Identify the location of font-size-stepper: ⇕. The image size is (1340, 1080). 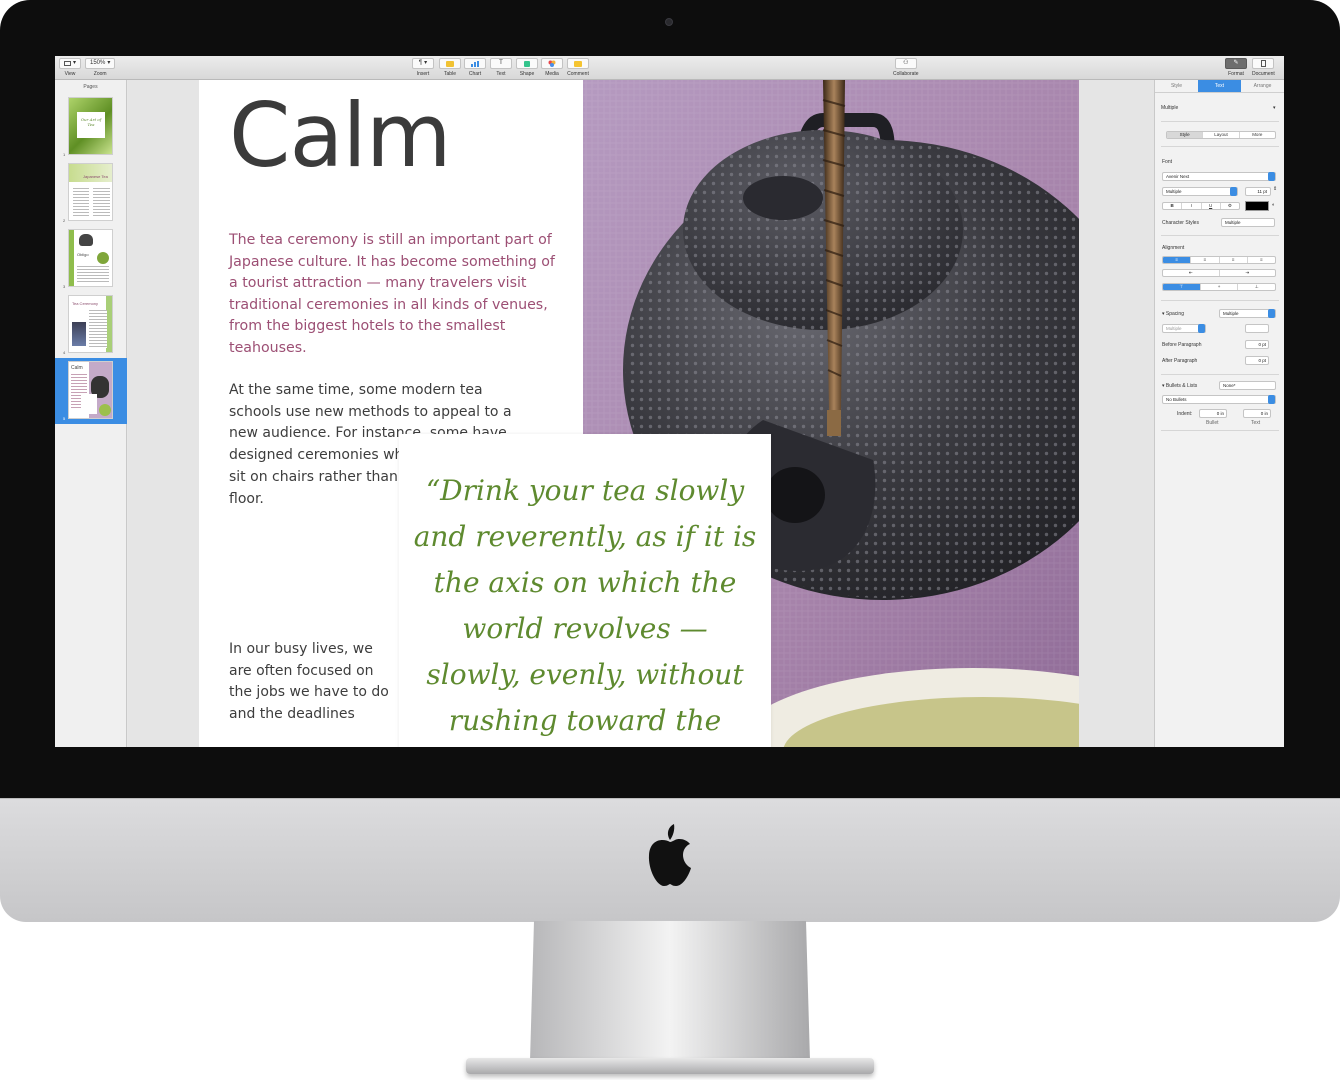
(1275, 189).